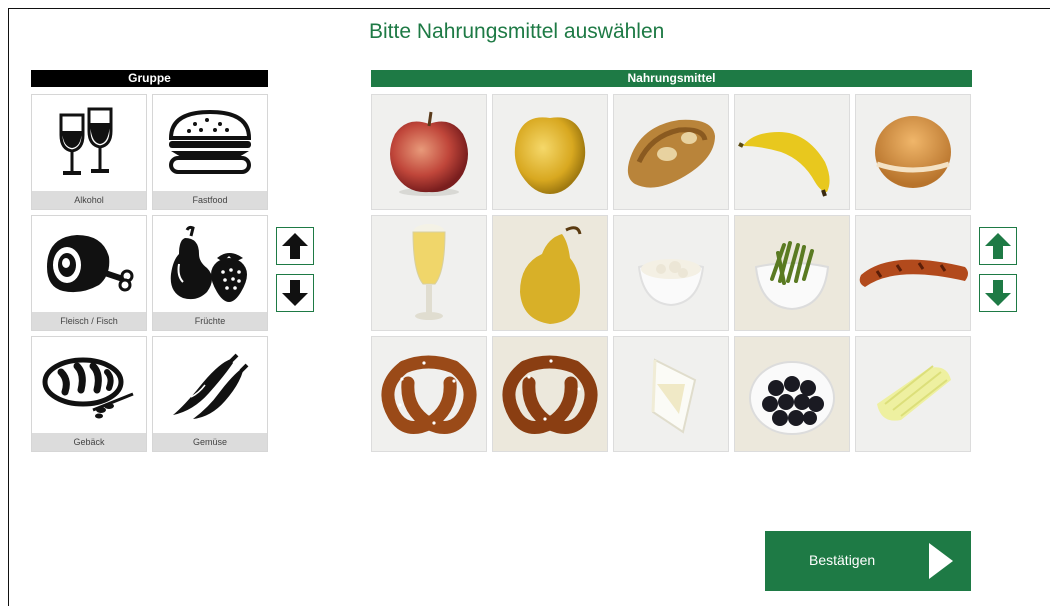 The width and height of the screenshot is (1050, 606). Describe the element at coordinates (89, 264) in the screenshot. I see `ham-icon` at that location.